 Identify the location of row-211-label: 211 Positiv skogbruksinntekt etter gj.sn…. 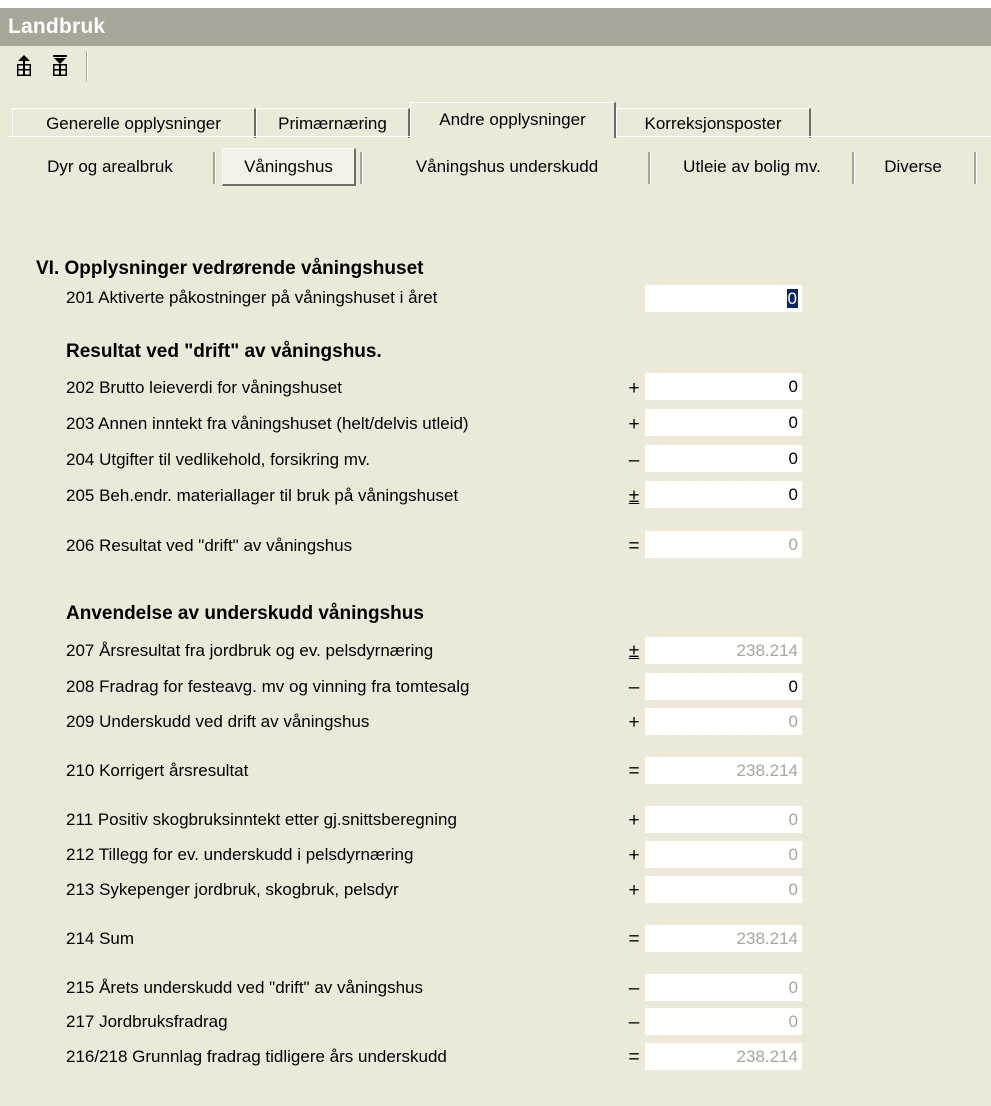
(261, 819).